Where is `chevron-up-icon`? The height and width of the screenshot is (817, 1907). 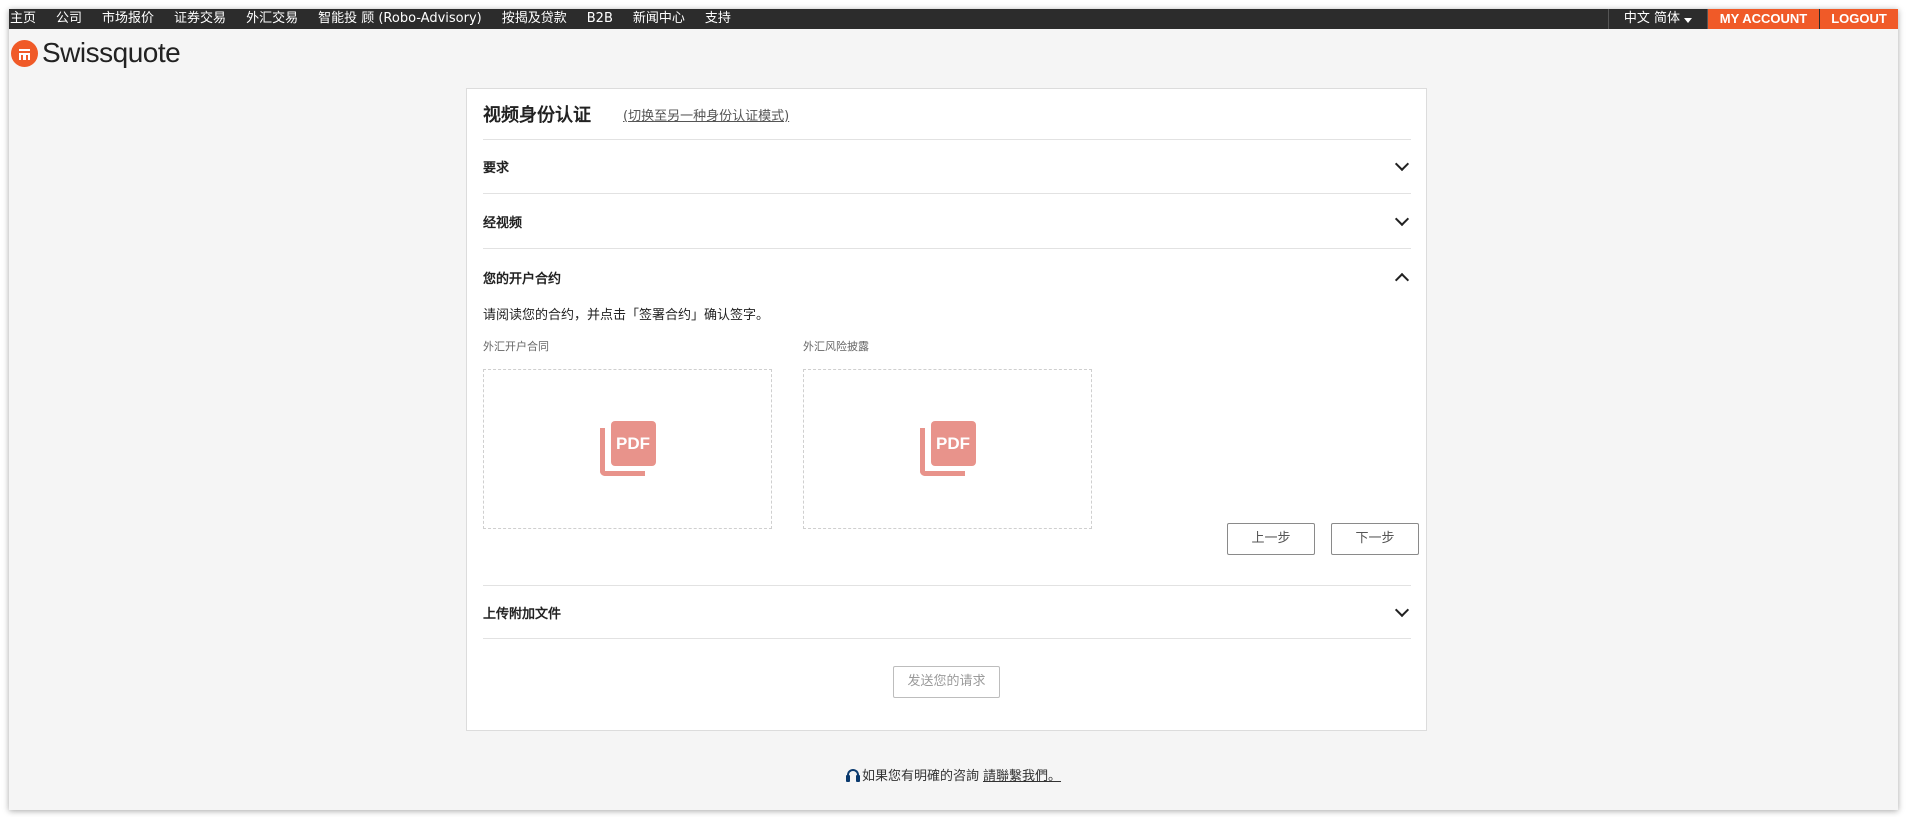 chevron-up-icon is located at coordinates (1402, 279).